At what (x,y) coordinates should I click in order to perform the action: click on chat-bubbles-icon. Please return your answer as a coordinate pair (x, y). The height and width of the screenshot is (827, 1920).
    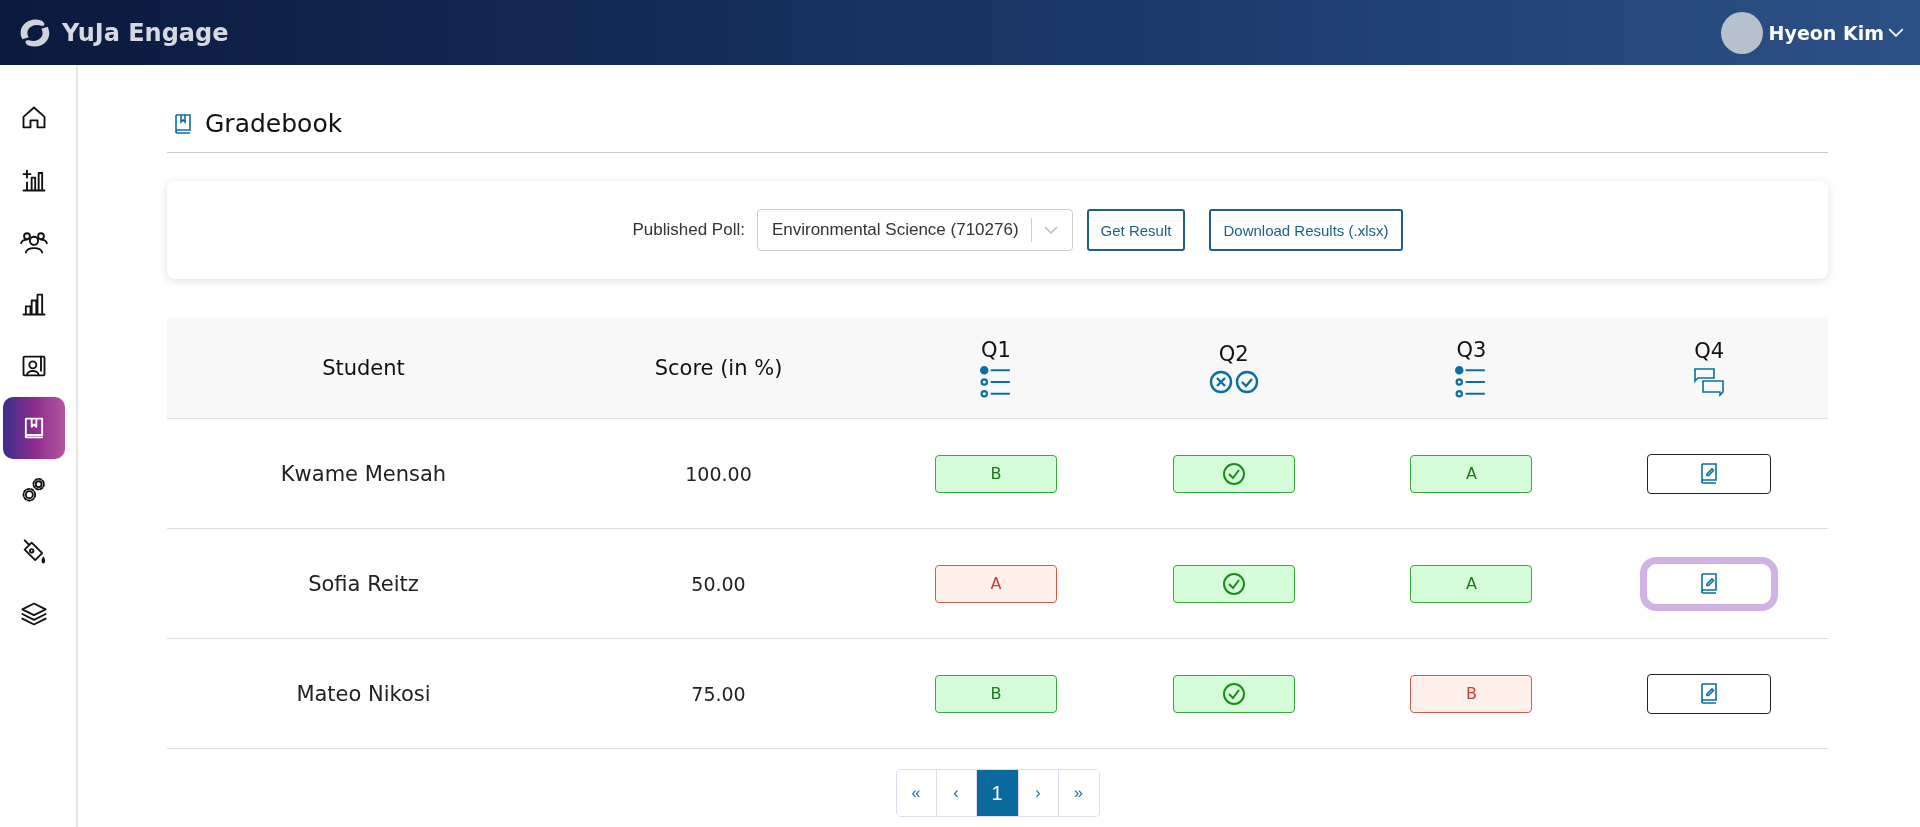
    Looking at the image, I should click on (1709, 381).